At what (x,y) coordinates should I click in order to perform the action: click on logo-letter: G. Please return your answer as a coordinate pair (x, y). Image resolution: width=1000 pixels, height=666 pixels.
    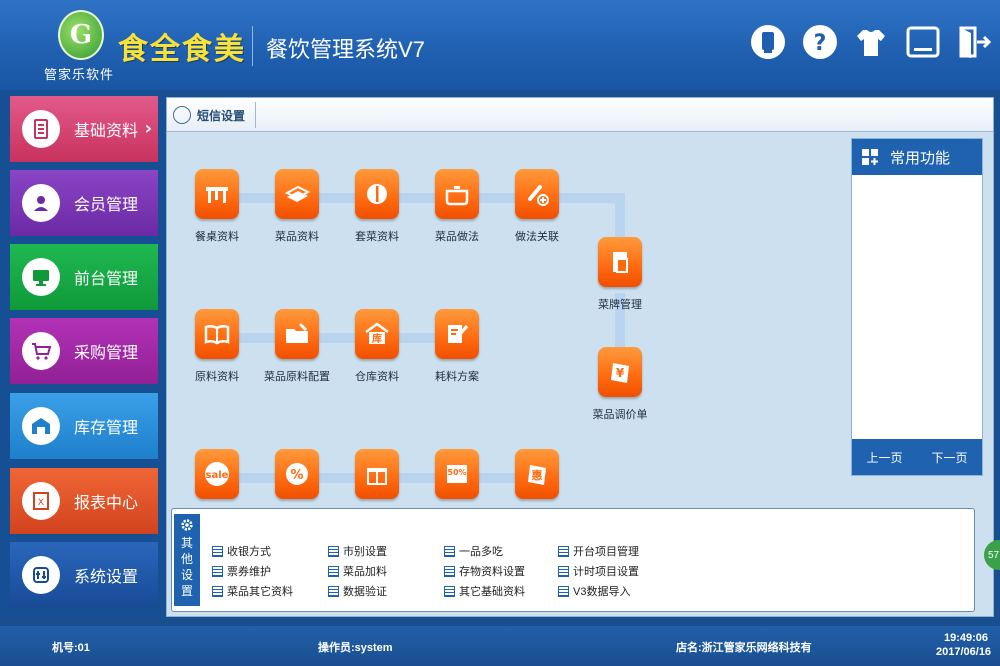
    Looking at the image, I should click on (81, 35).